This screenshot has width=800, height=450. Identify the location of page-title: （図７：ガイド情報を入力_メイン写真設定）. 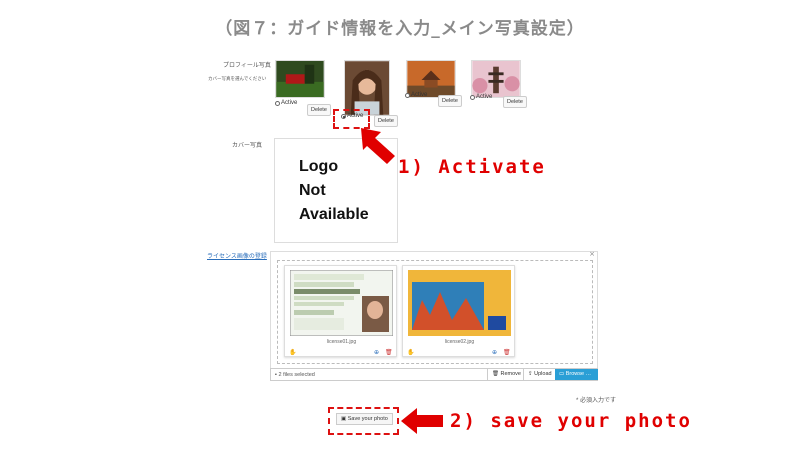
(400, 29).